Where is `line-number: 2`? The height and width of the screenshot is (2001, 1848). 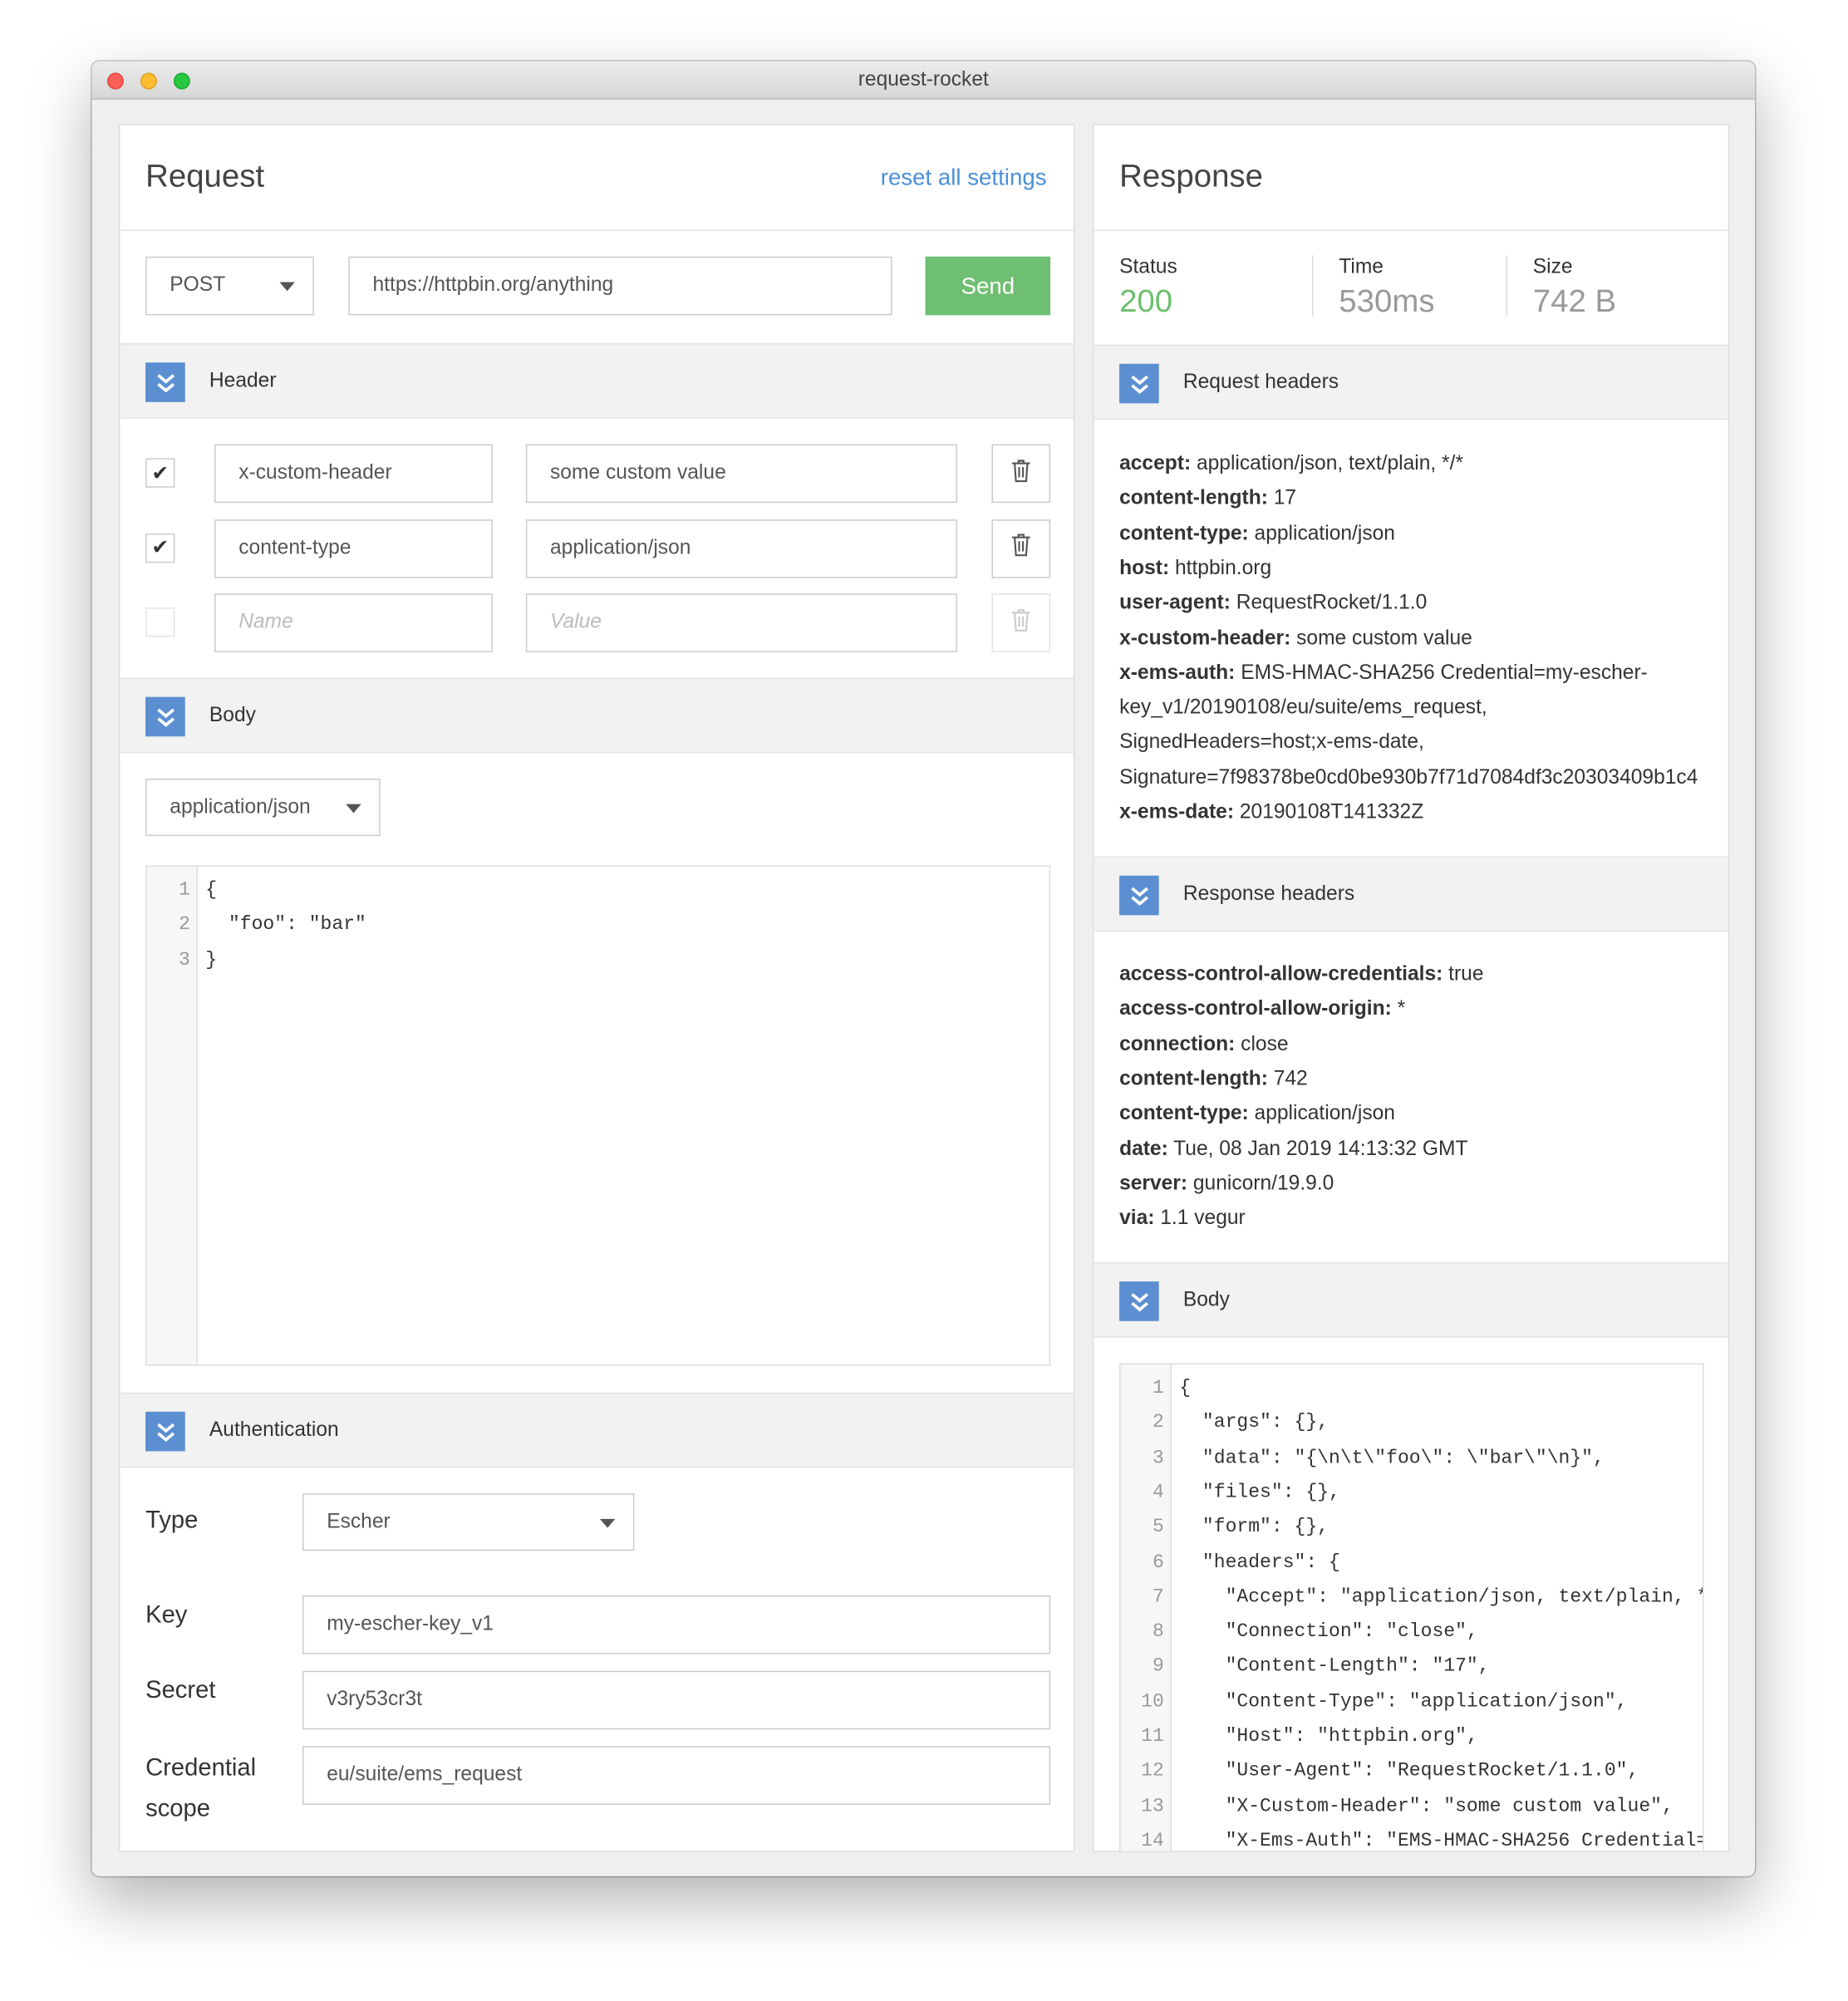 line-number: 2 is located at coordinates (1158, 1423).